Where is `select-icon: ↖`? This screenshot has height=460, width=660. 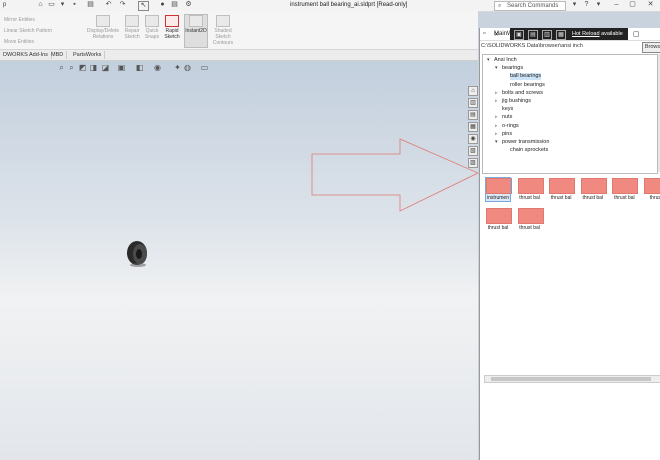
select-icon: ↖ is located at coordinates (143, 6).